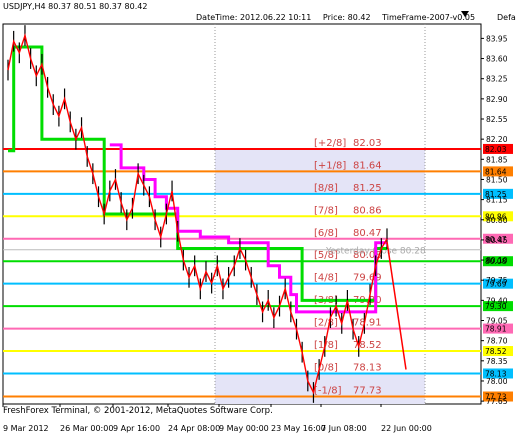  What do you see at coordinates (496, 149) in the screenshot?
I see `level-badge-text-0: 82.03` at bounding box center [496, 149].